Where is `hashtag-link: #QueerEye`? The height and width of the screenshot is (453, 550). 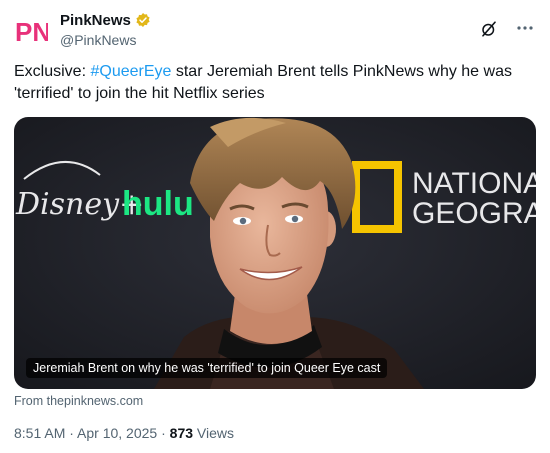 hashtag-link: #QueerEye is located at coordinates (130, 71).